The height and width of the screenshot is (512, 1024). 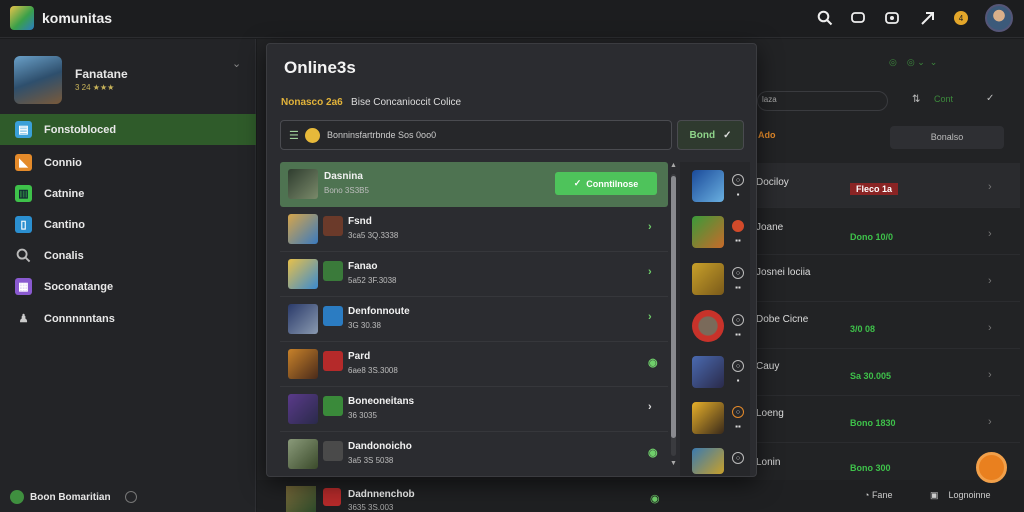 What do you see at coordinates (130, 497) in the screenshot?
I see `settings-icon` at bounding box center [130, 497].